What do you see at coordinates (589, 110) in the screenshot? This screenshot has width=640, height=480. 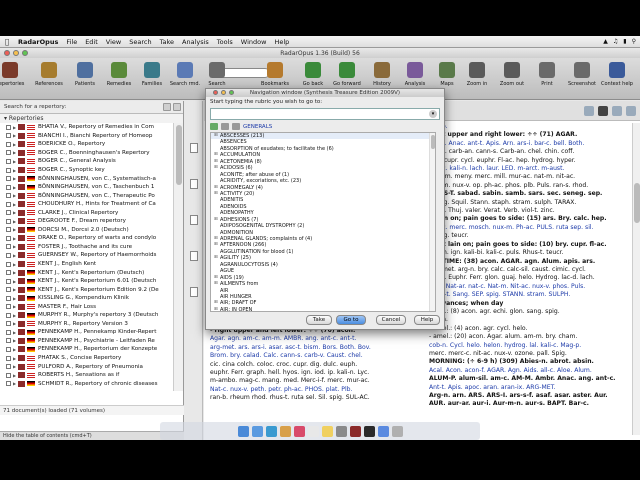 I see `grade-filter-icon` at bounding box center [589, 110].